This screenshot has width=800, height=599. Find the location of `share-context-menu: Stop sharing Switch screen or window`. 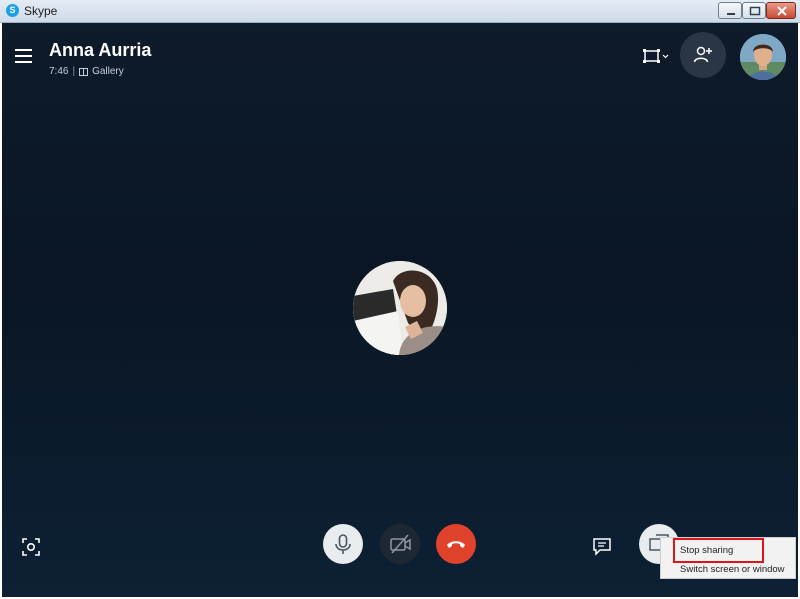

share-context-menu: Stop sharing Switch screen or window is located at coordinates (728, 558).